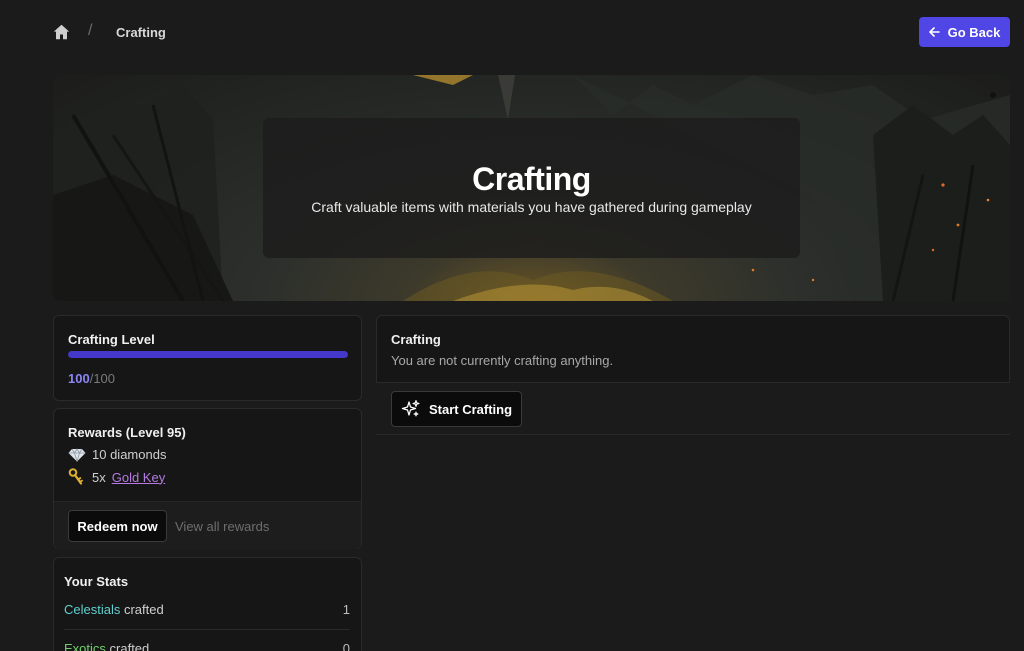 Image resolution: width=1024 pixels, height=651 pixels. Describe the element at coordinates (96, 581) in the screenshot. I see `your-stats-title: Your Stats` at that location.